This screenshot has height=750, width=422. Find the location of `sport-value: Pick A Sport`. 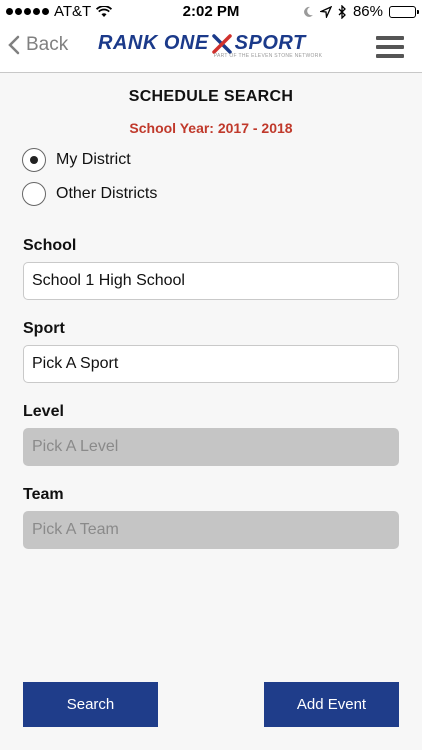

sport-value: Pick A Sport is located at coordinates (75, 363).